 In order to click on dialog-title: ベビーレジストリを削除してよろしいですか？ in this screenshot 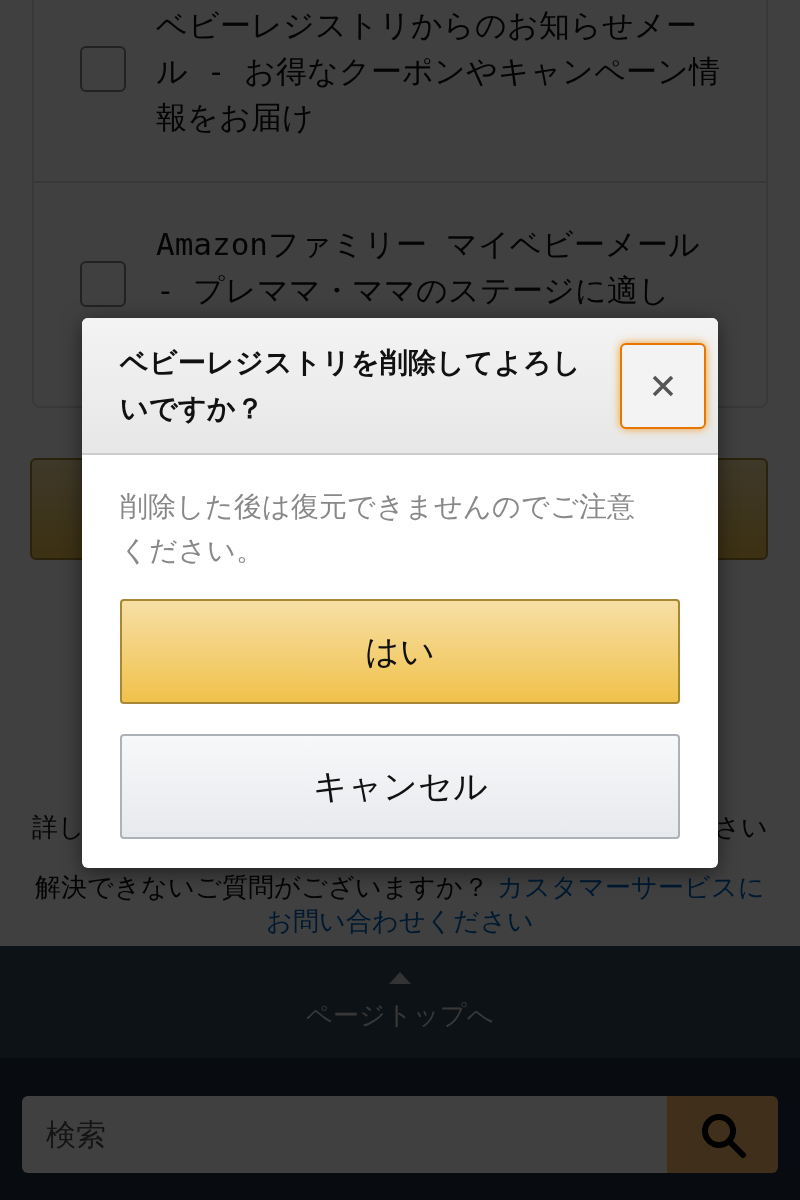, I will do `click(351, 385)`.